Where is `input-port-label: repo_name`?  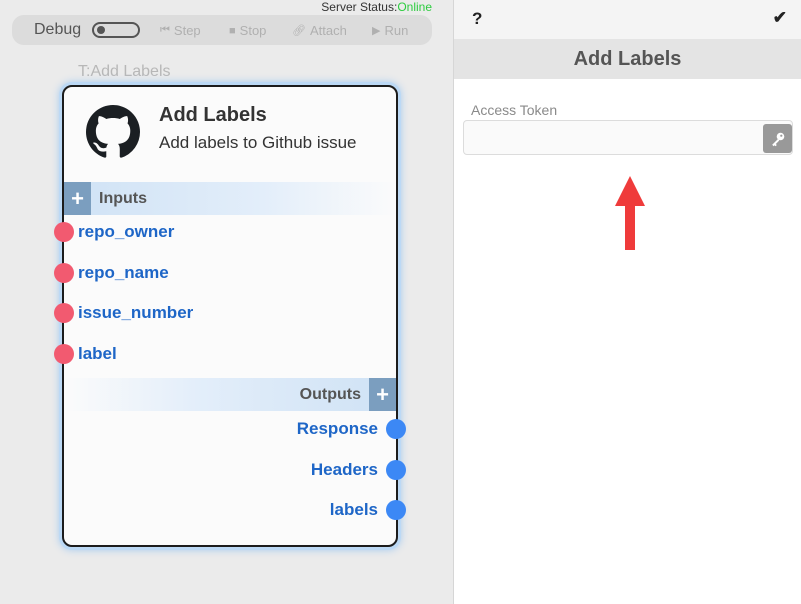 input-port-label: repo_name is located at coordinates (123, 272).